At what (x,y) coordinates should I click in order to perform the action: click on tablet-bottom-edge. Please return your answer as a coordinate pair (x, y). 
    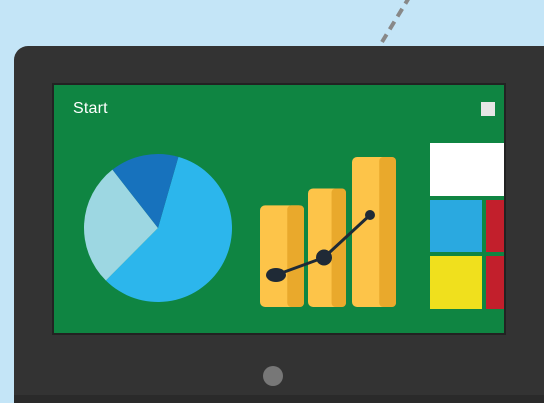
    Looking at the image, I should click on (279, 399).